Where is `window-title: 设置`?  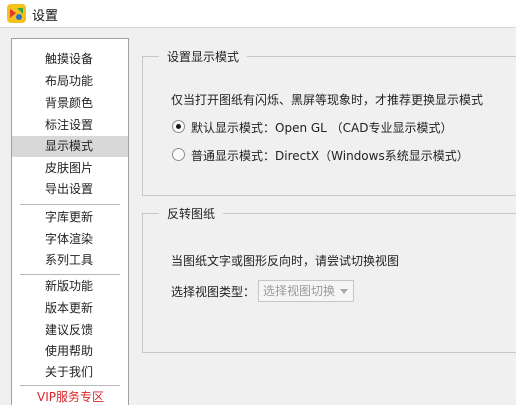 window-title: 设置 is located at coordinates (45, 16).